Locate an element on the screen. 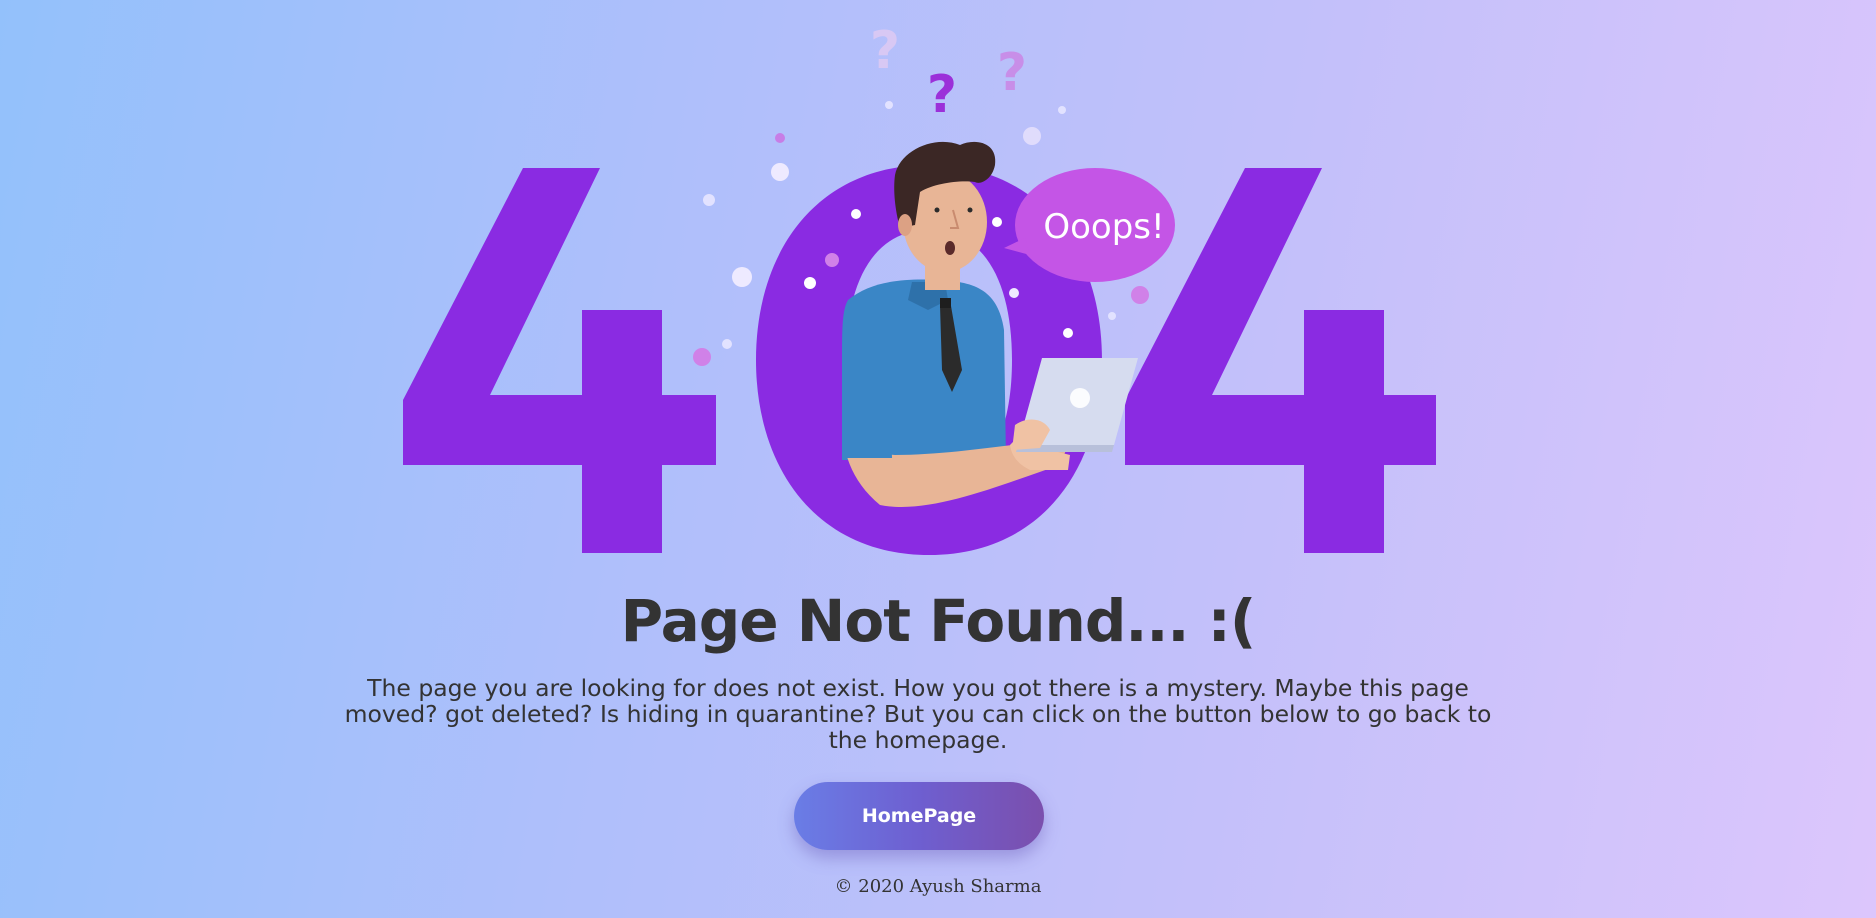 The height and width of the screenshot is (918, 1876). question-marks: ? ? ? is located at coordinates (948, 73).